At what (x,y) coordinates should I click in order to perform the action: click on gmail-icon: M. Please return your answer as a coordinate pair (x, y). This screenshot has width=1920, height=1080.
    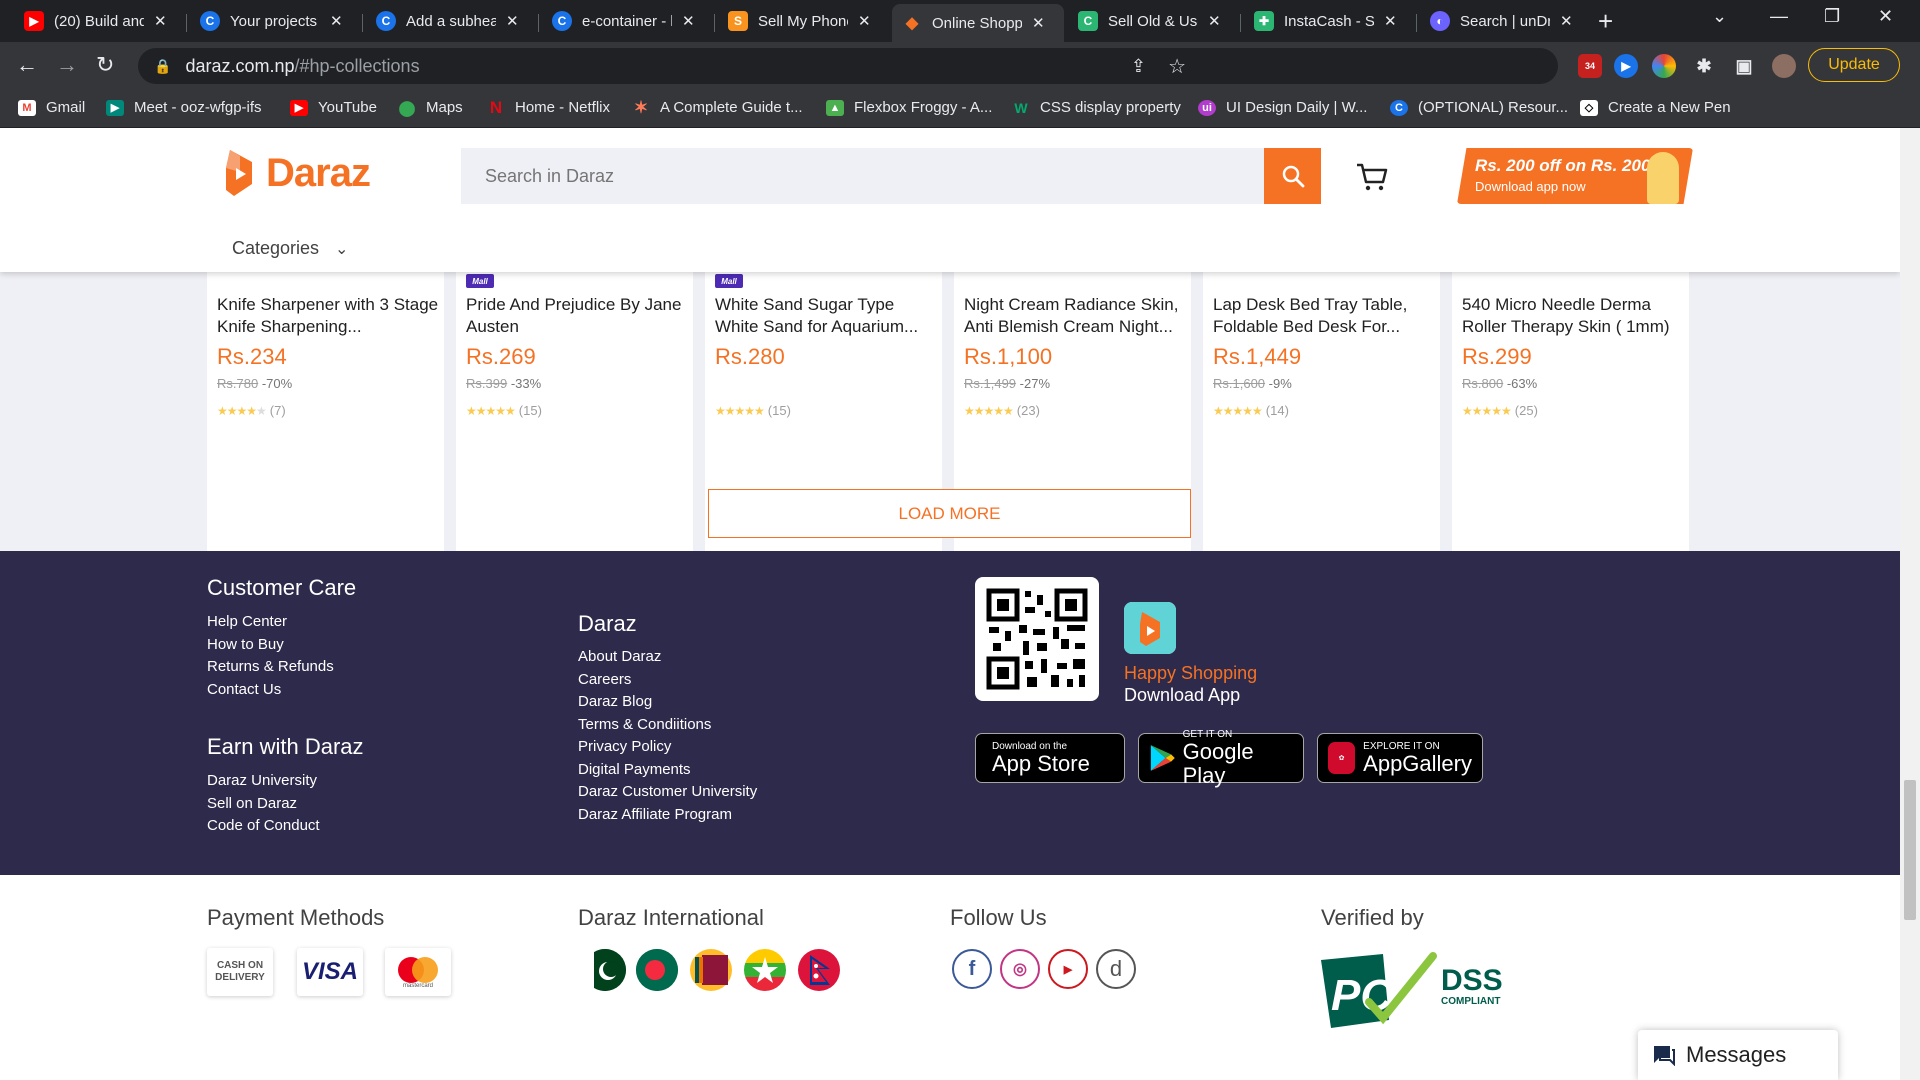
    Looking at the image, I should click on (27, 107).